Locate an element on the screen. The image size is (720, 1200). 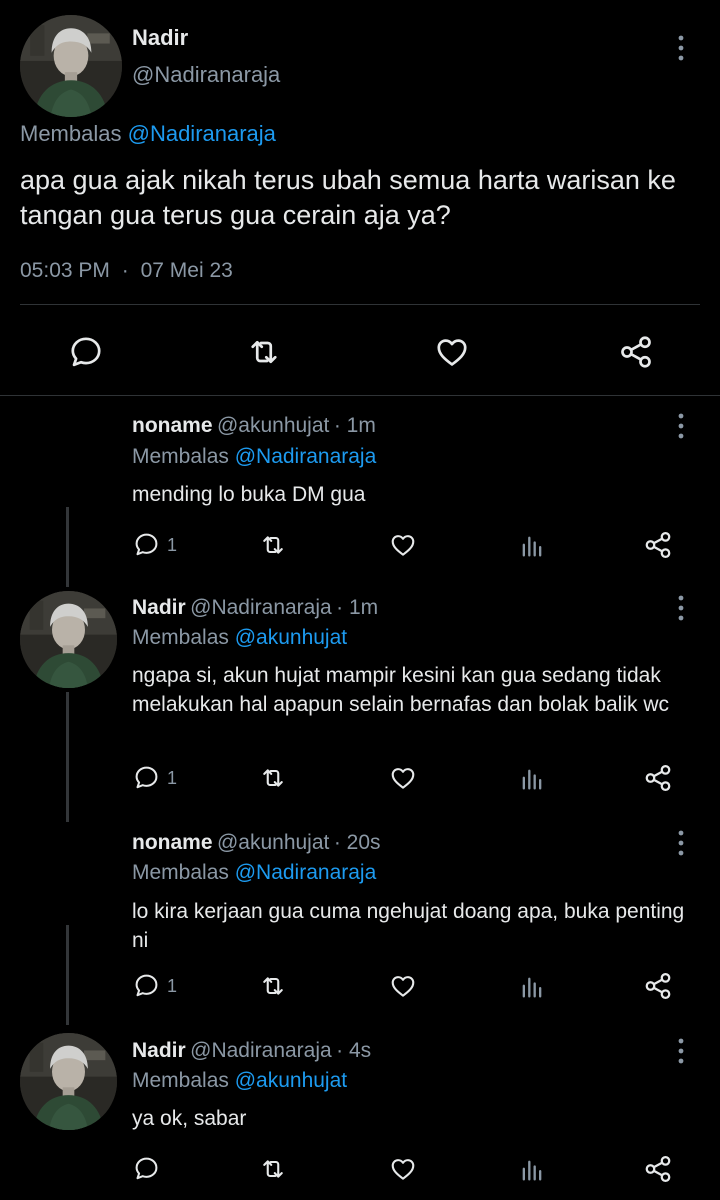
tweet-date: 07 Mei 23 is located at coordinates (186, 270).